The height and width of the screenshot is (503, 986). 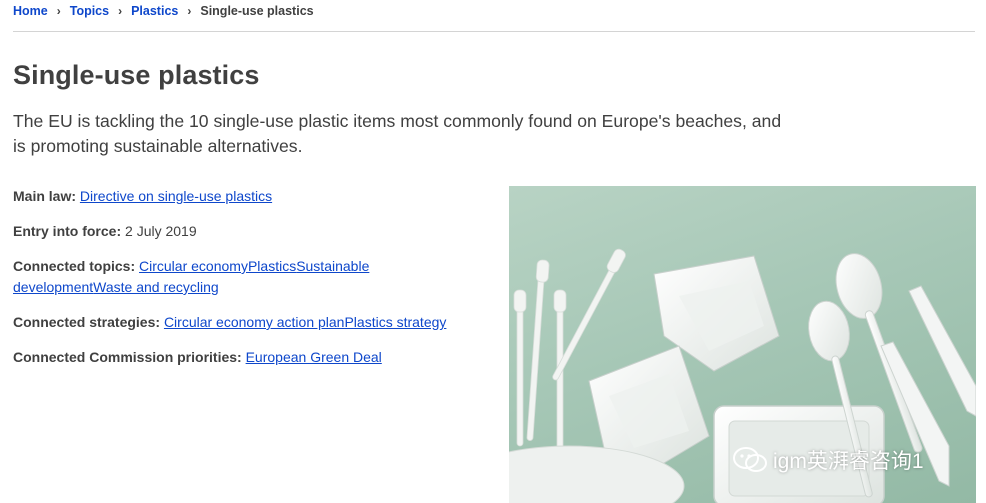 What do you see at coordinates (67, 231) in the screenshot?
I see `meta-label: Entry into force:` at bounding box center [67, 231].